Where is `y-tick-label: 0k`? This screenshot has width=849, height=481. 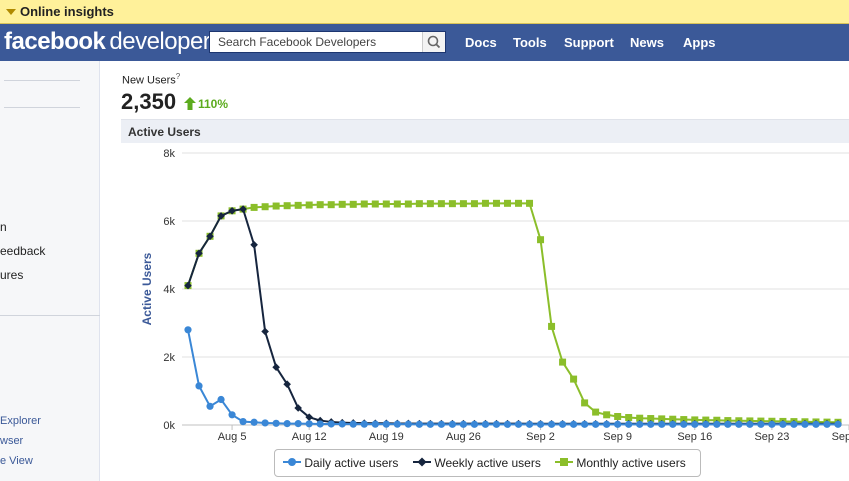
y-tick-label: 0k is located at coordinates (169, 426).